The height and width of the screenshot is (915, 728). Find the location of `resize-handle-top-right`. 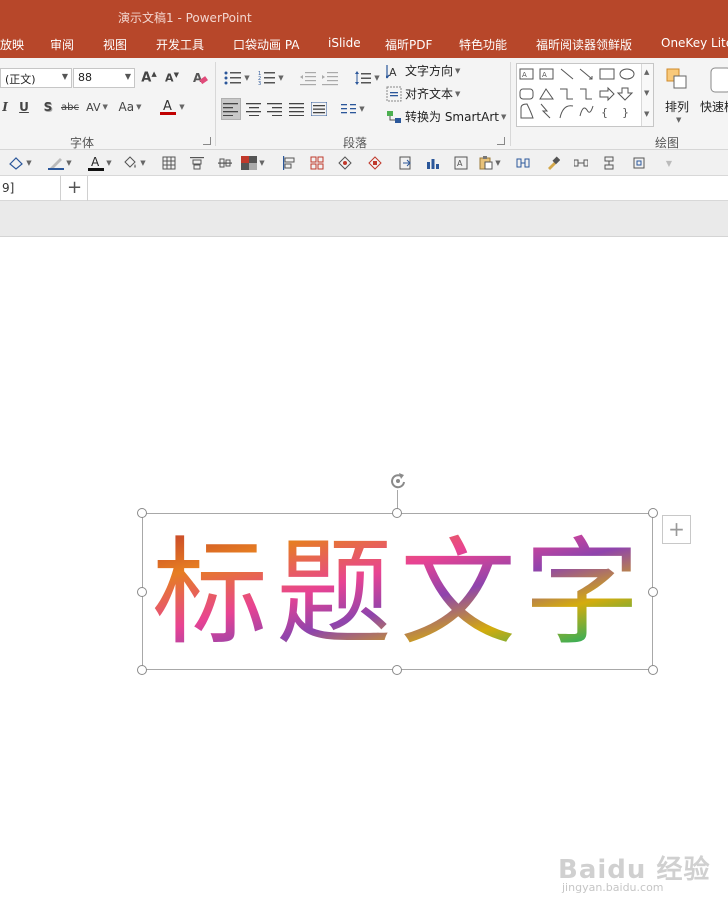

resize-handle-top-right is located at coordinates (653, 513).